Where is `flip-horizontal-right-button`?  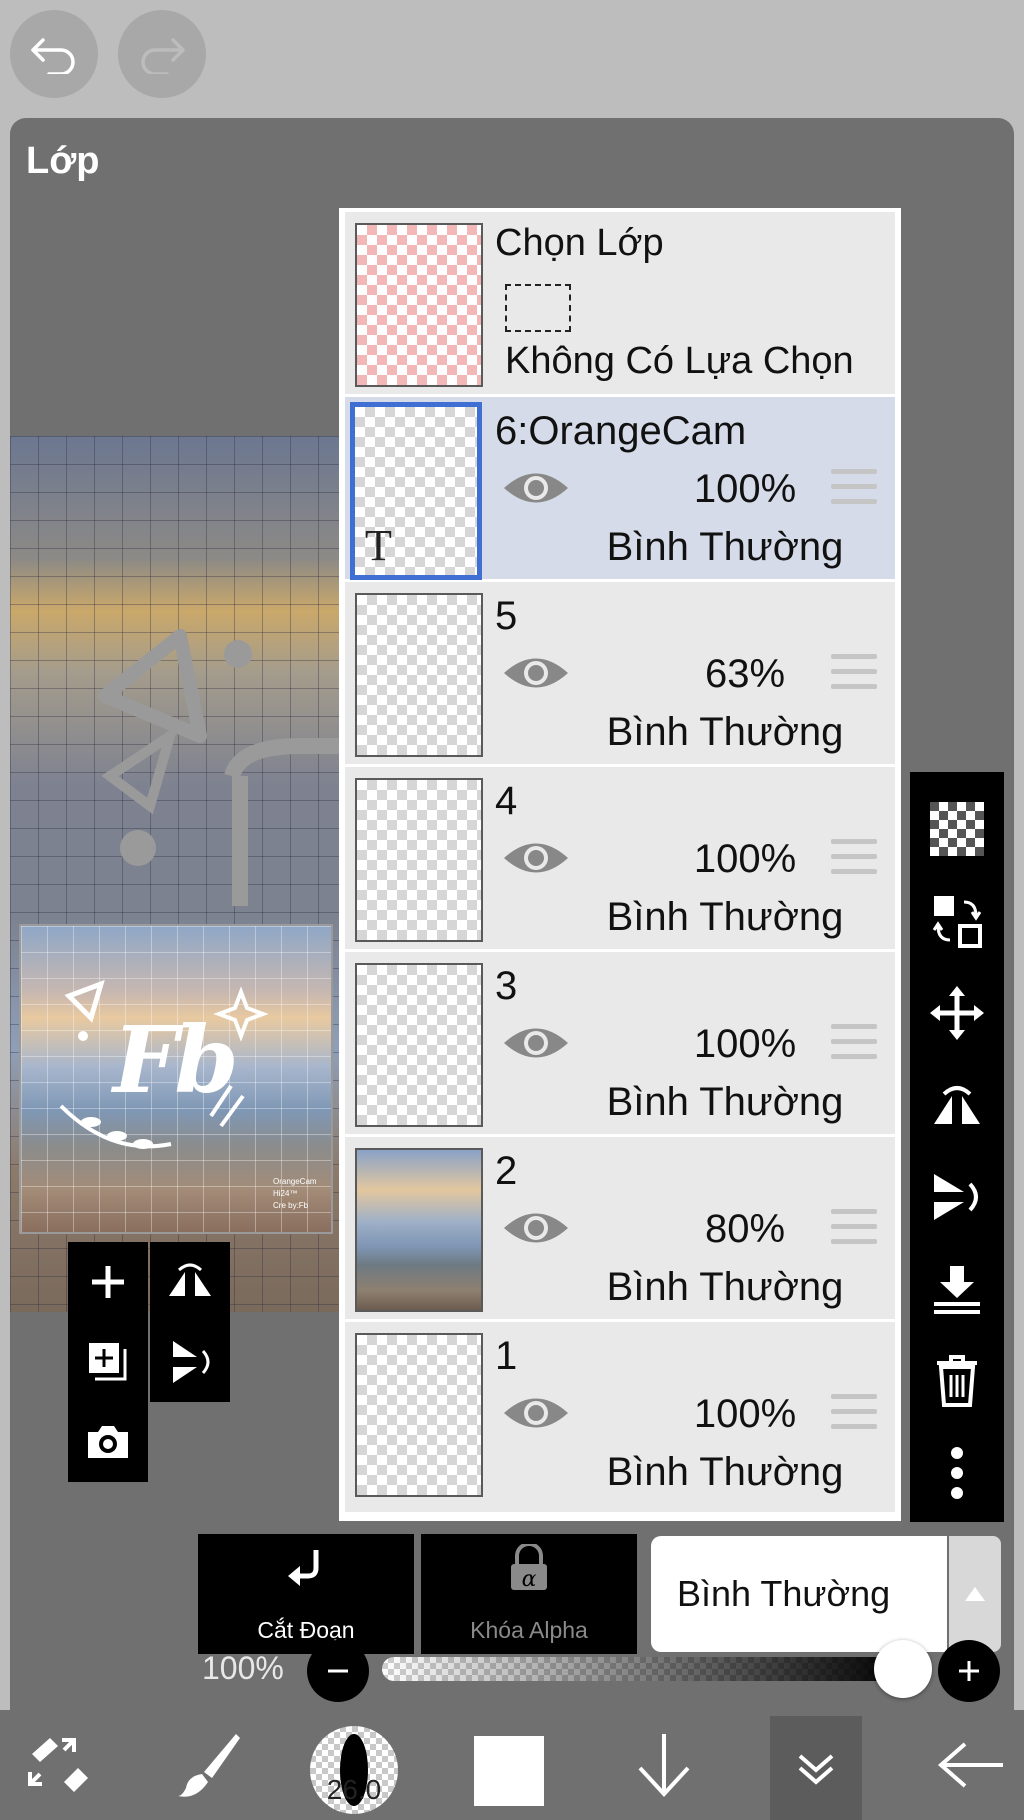
flip-horizontal-right-button is located at coordinates (957, 1105).